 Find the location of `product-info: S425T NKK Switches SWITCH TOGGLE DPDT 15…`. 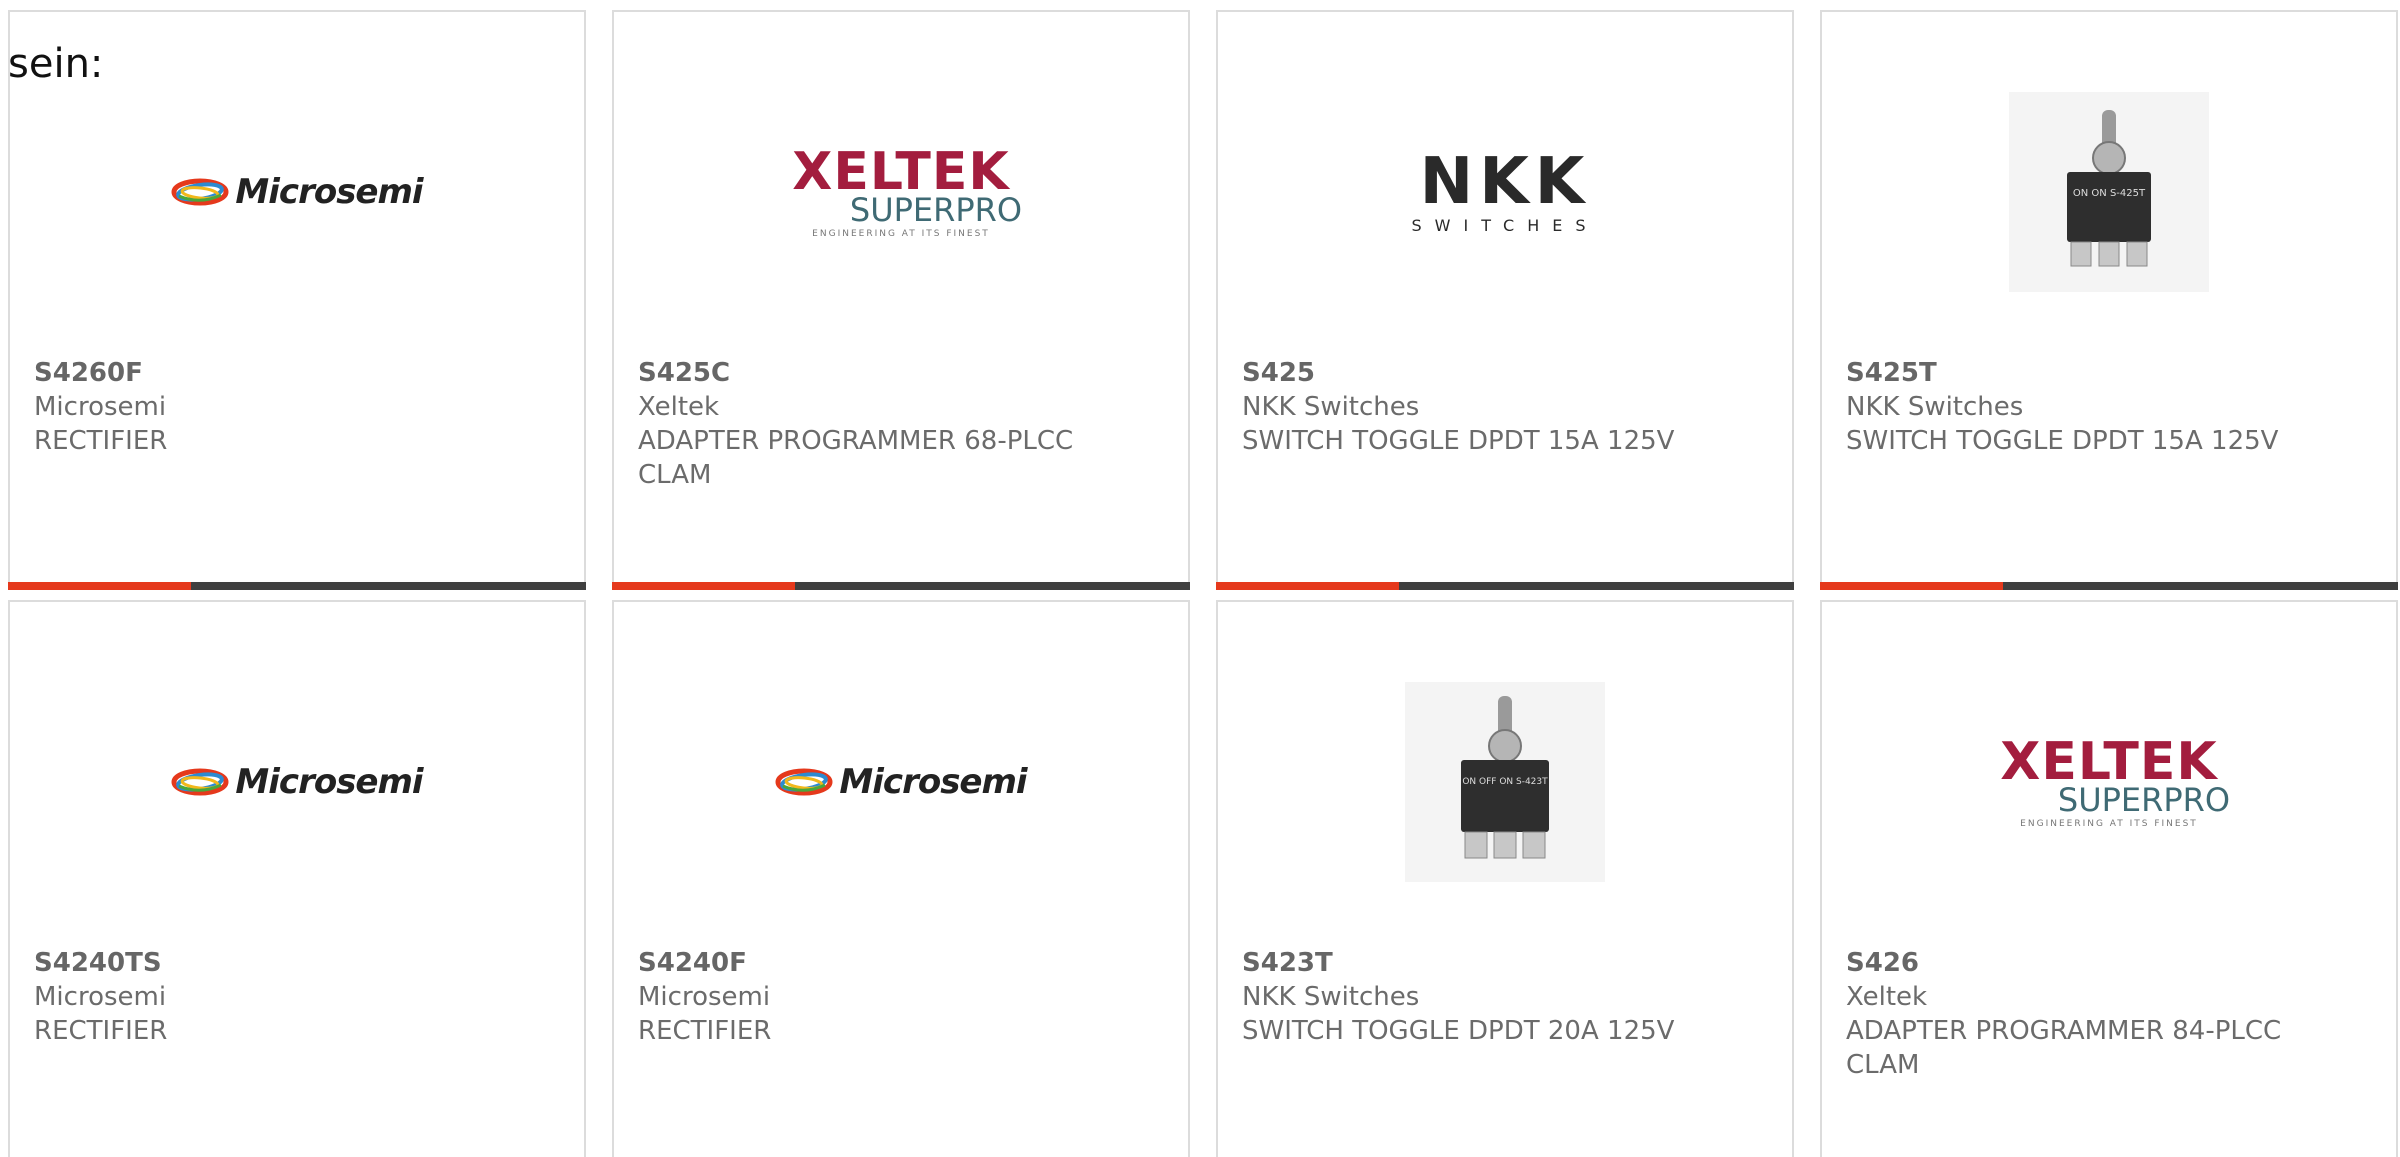

product-info: S425T NKK Switches SWITCH TOGGLE DPDT 15… is located at coordinates (2071, 407).